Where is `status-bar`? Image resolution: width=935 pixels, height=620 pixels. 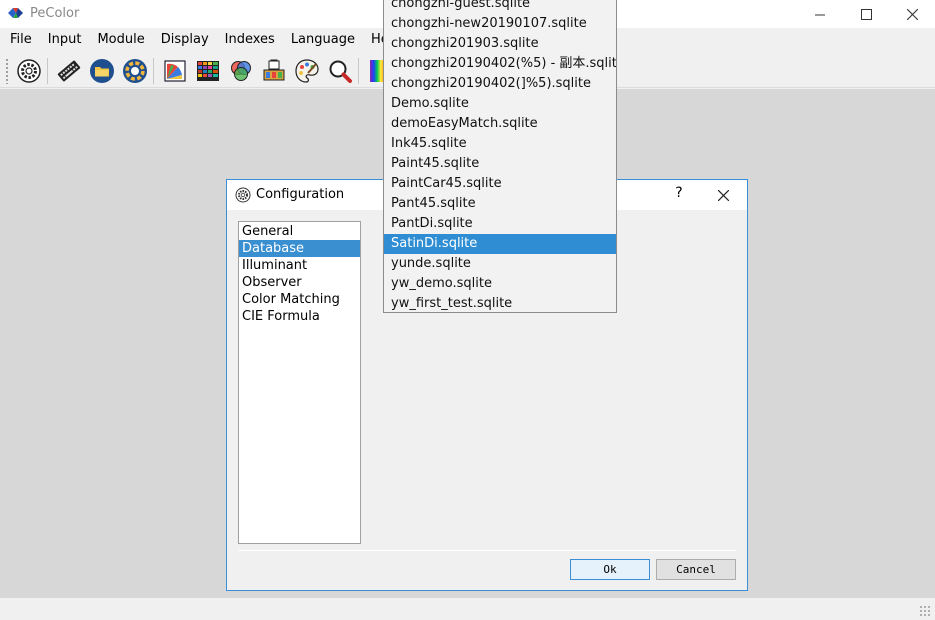
status-bar is located at coordinates (467, 609).